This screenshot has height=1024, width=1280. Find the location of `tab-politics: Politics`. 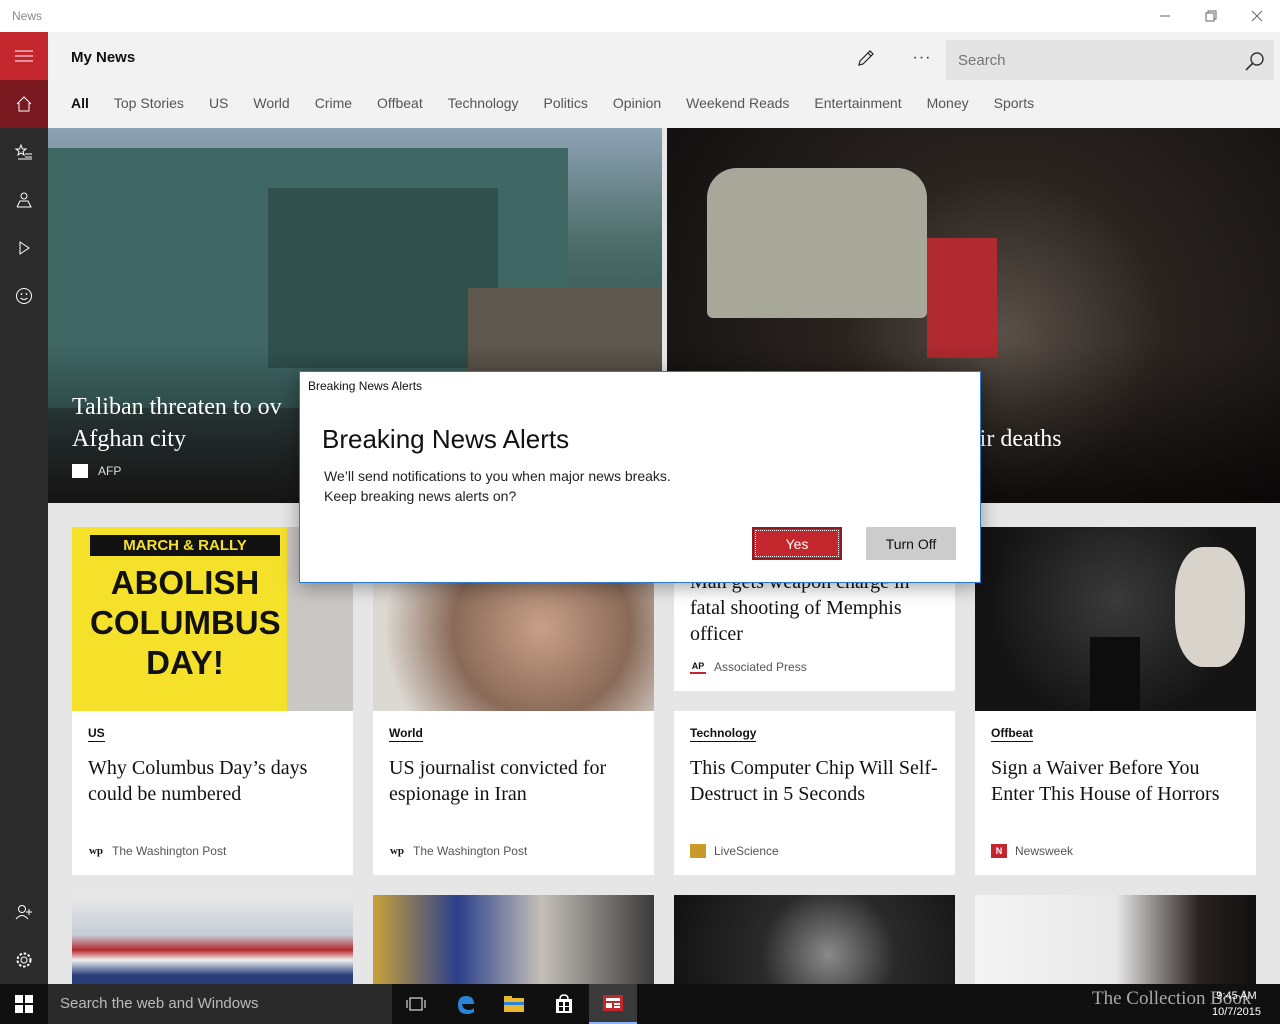

tab-politics: Politics is located at coordinates (566, 103).